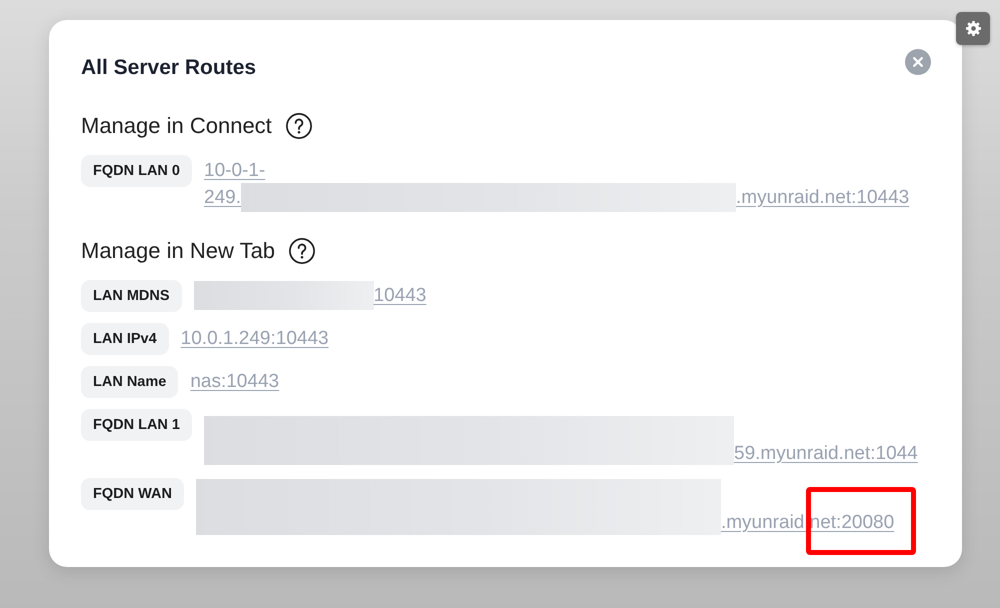 The height and width of the screenshot is (608, 1000). Describe the element at coordinates (567, 183) in the screenshot. I see `route-link: 10-0-1- 249. .myunraid.net:10443` at that location.